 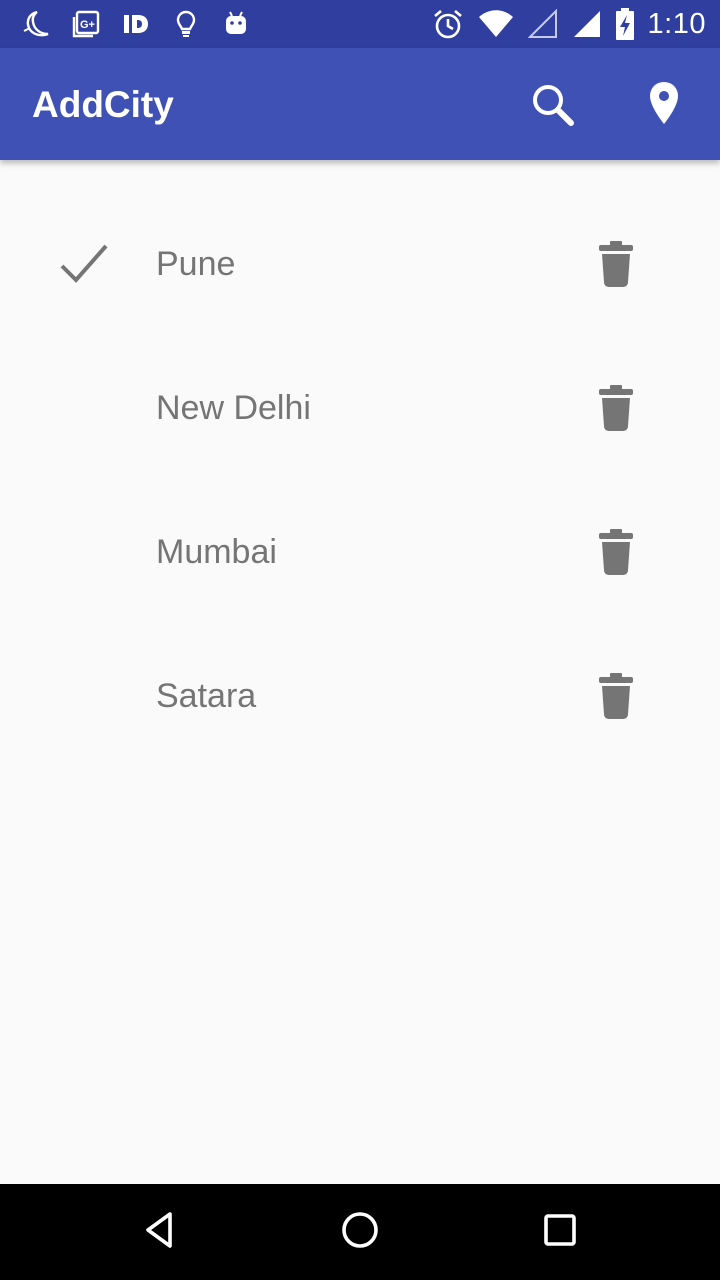 I want to click on city-name: New Delhi, so click(x=233, y=408).